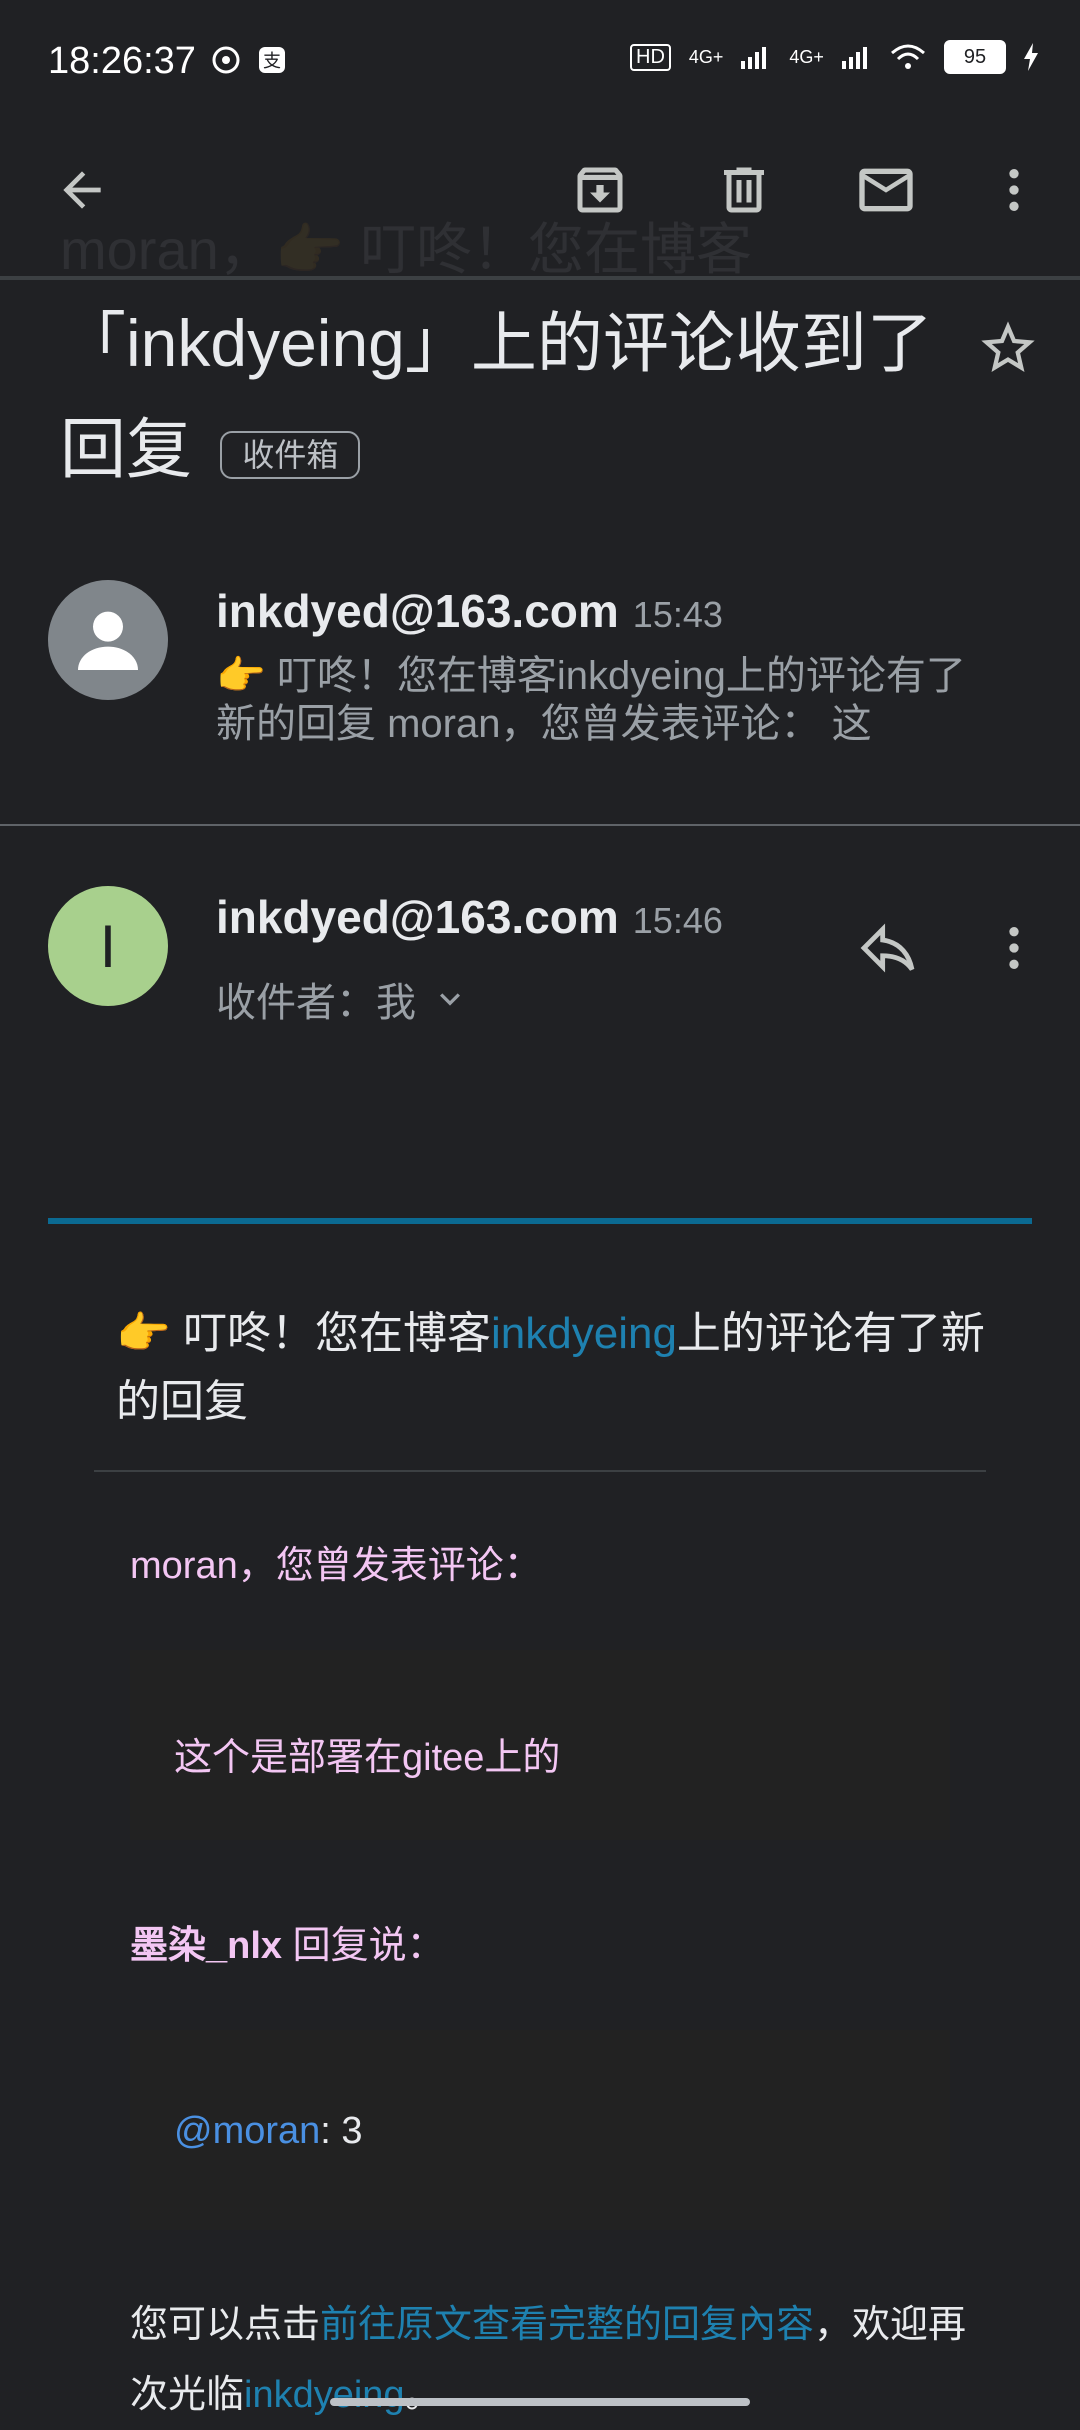 The width and height of the screenshot is (1080, 2430). I want to click on avatar, so click(108, 640).